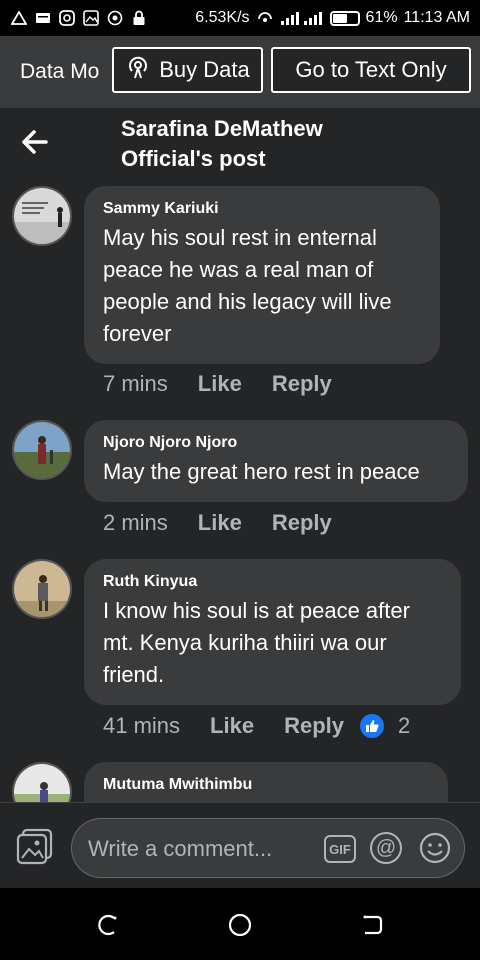  What do you see at coordinates (222, 128) in the screenshot?
I see `page-title-line1: Sarafina DeMathew` at bounding box center [222, 128].